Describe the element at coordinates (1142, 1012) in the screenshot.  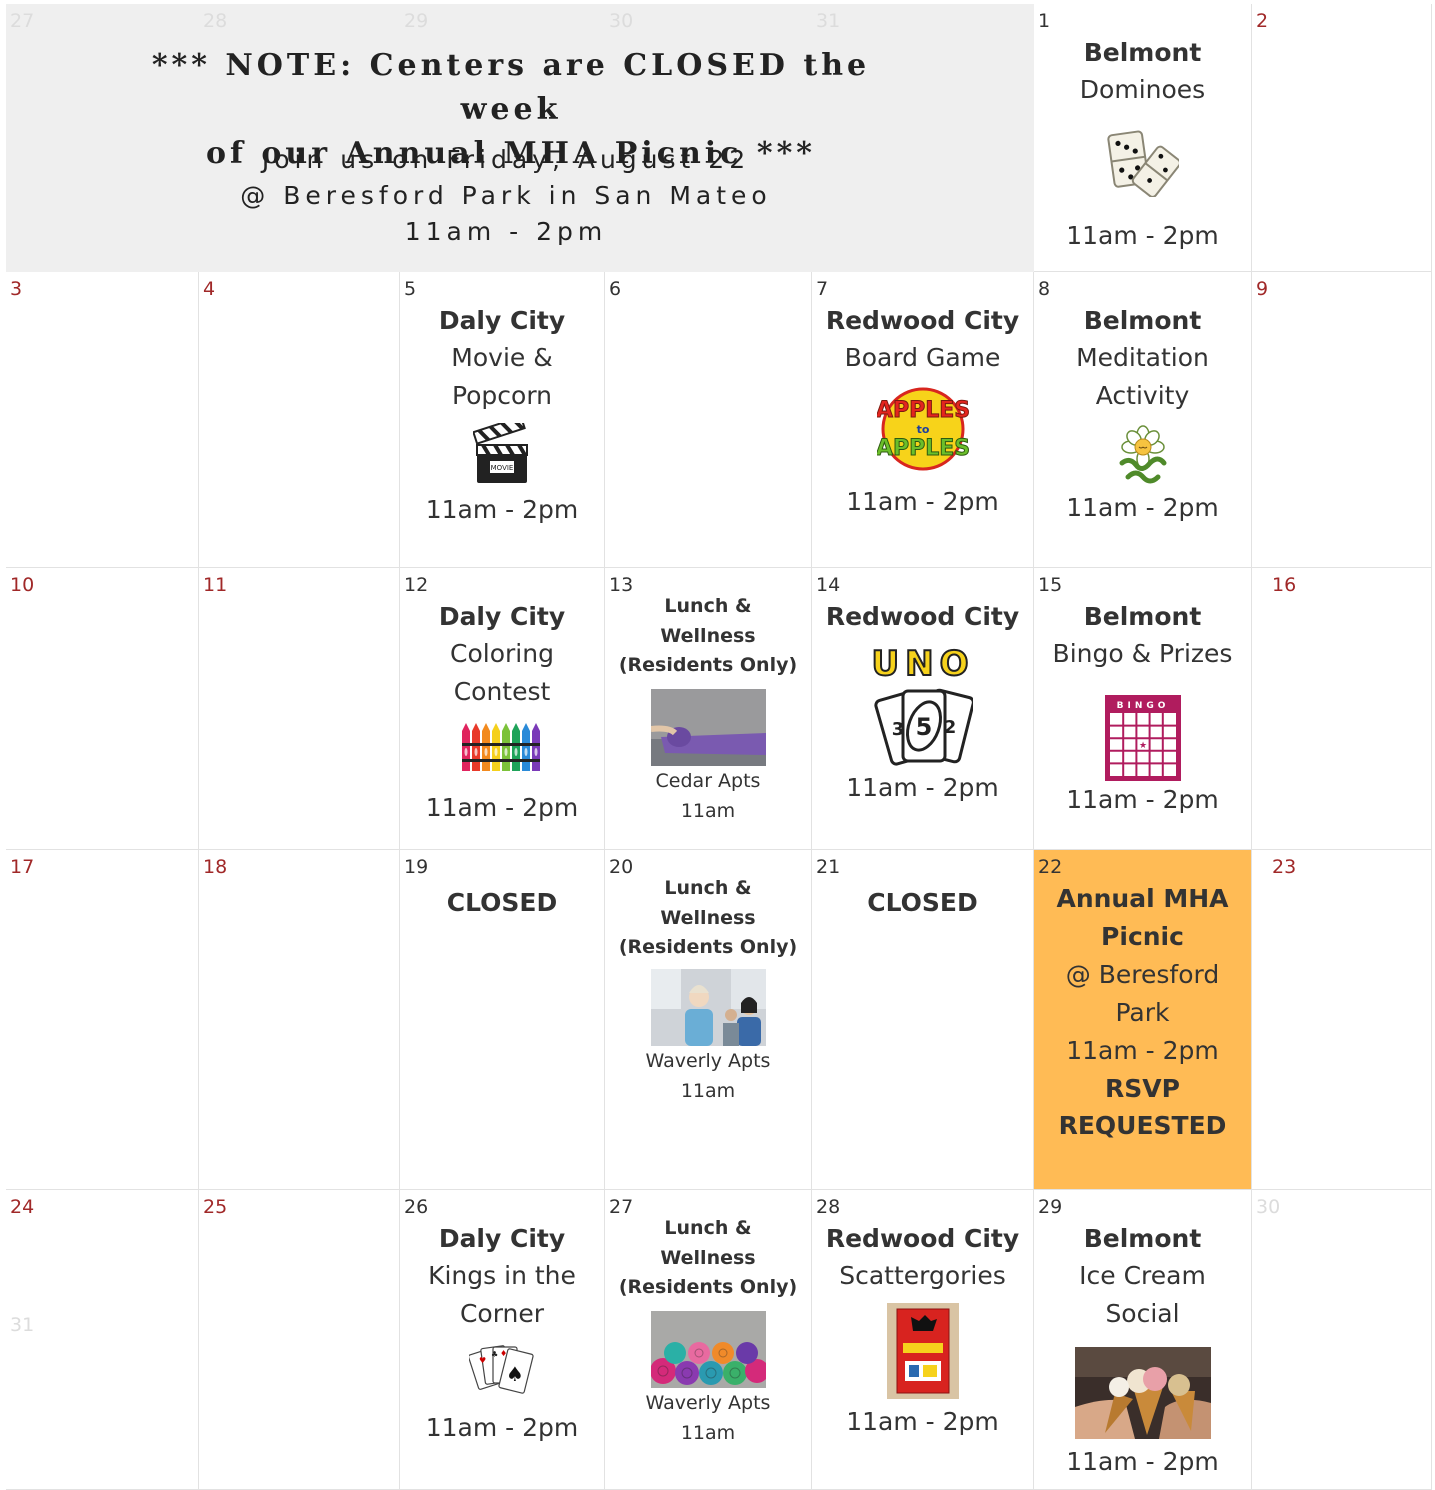
I see `event-place: Park` at that location.